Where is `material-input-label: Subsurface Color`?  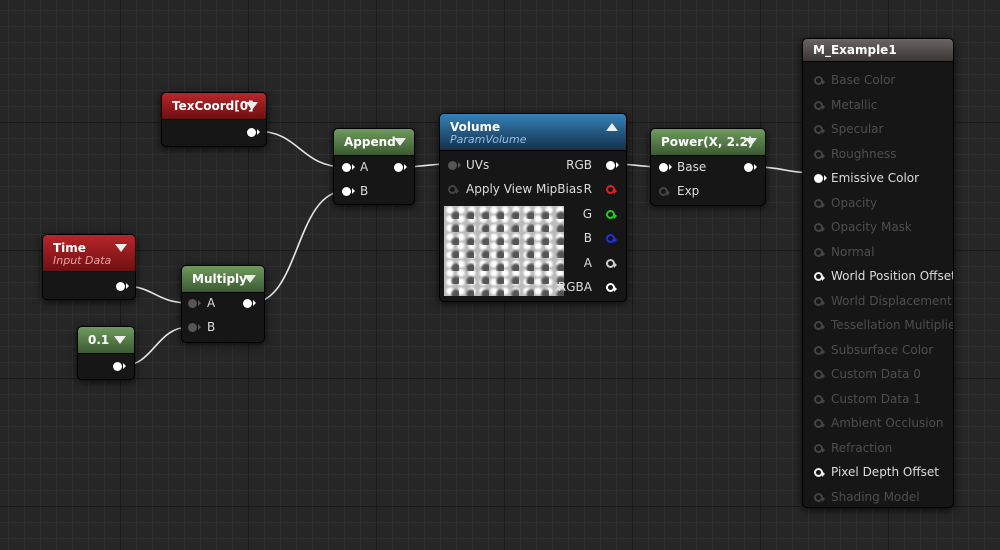
material-input-label: Subsurface Color is located at coordinates (882, 350).